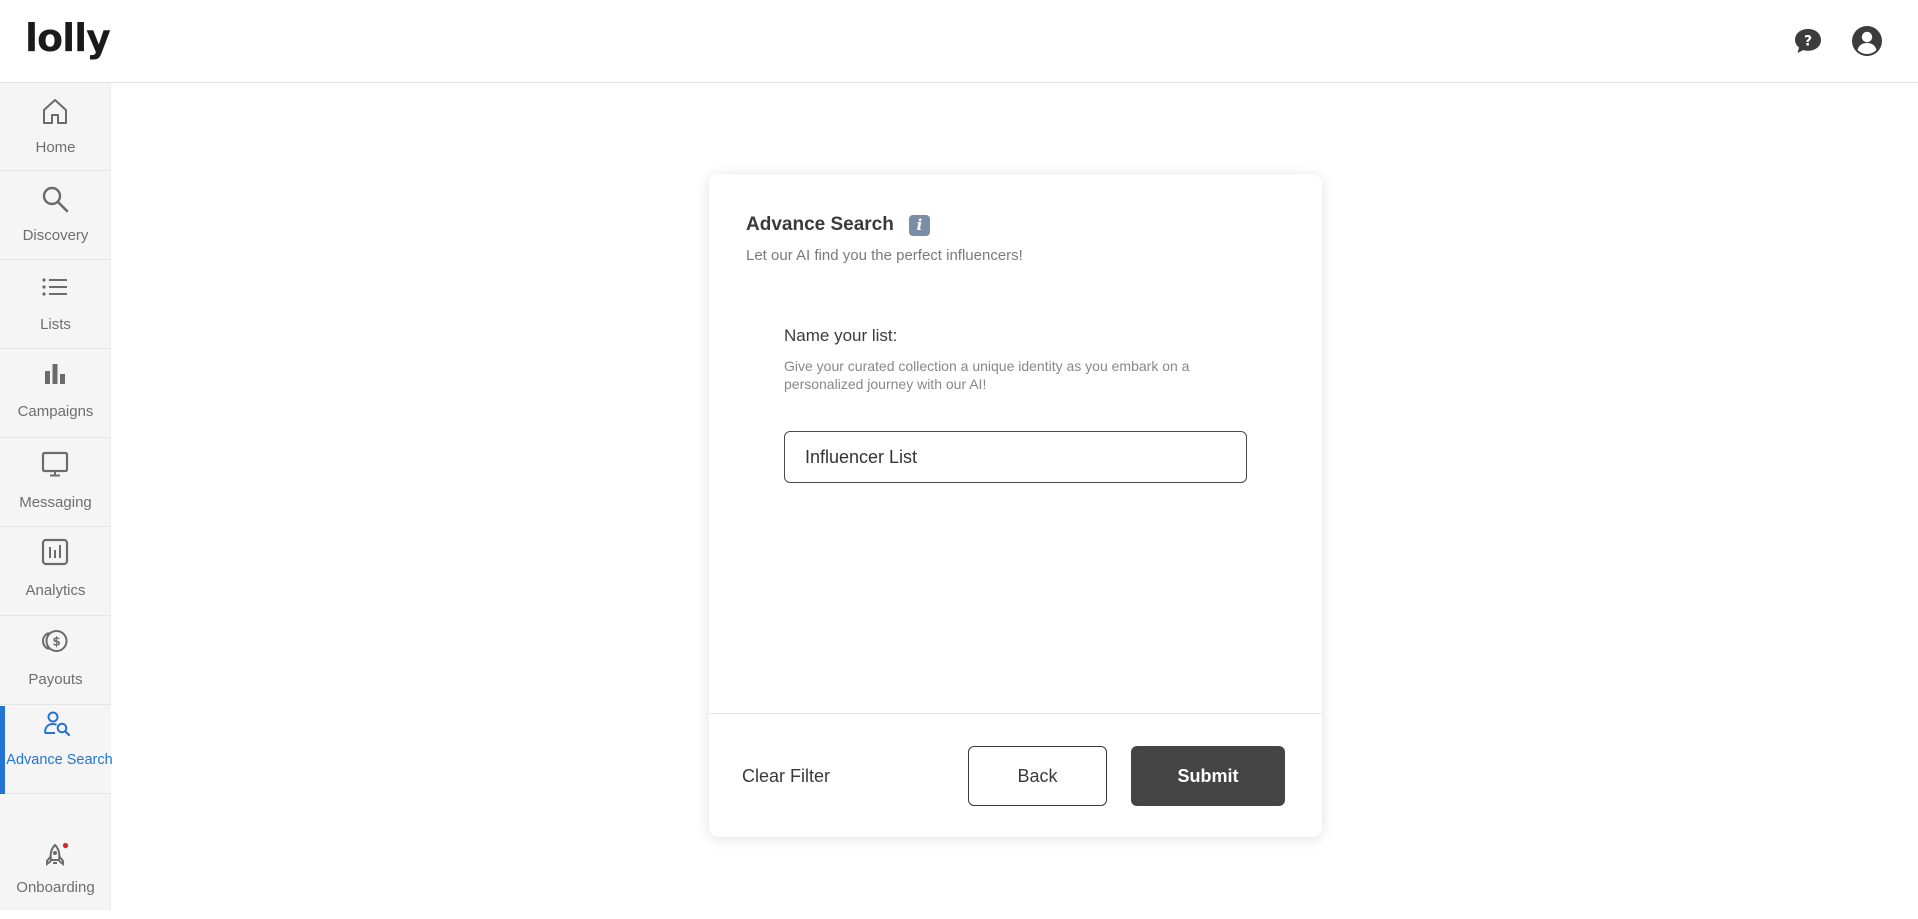 This screenshot has width=1918, height=919. I want to click on monitor-icon, so click(55, 464).